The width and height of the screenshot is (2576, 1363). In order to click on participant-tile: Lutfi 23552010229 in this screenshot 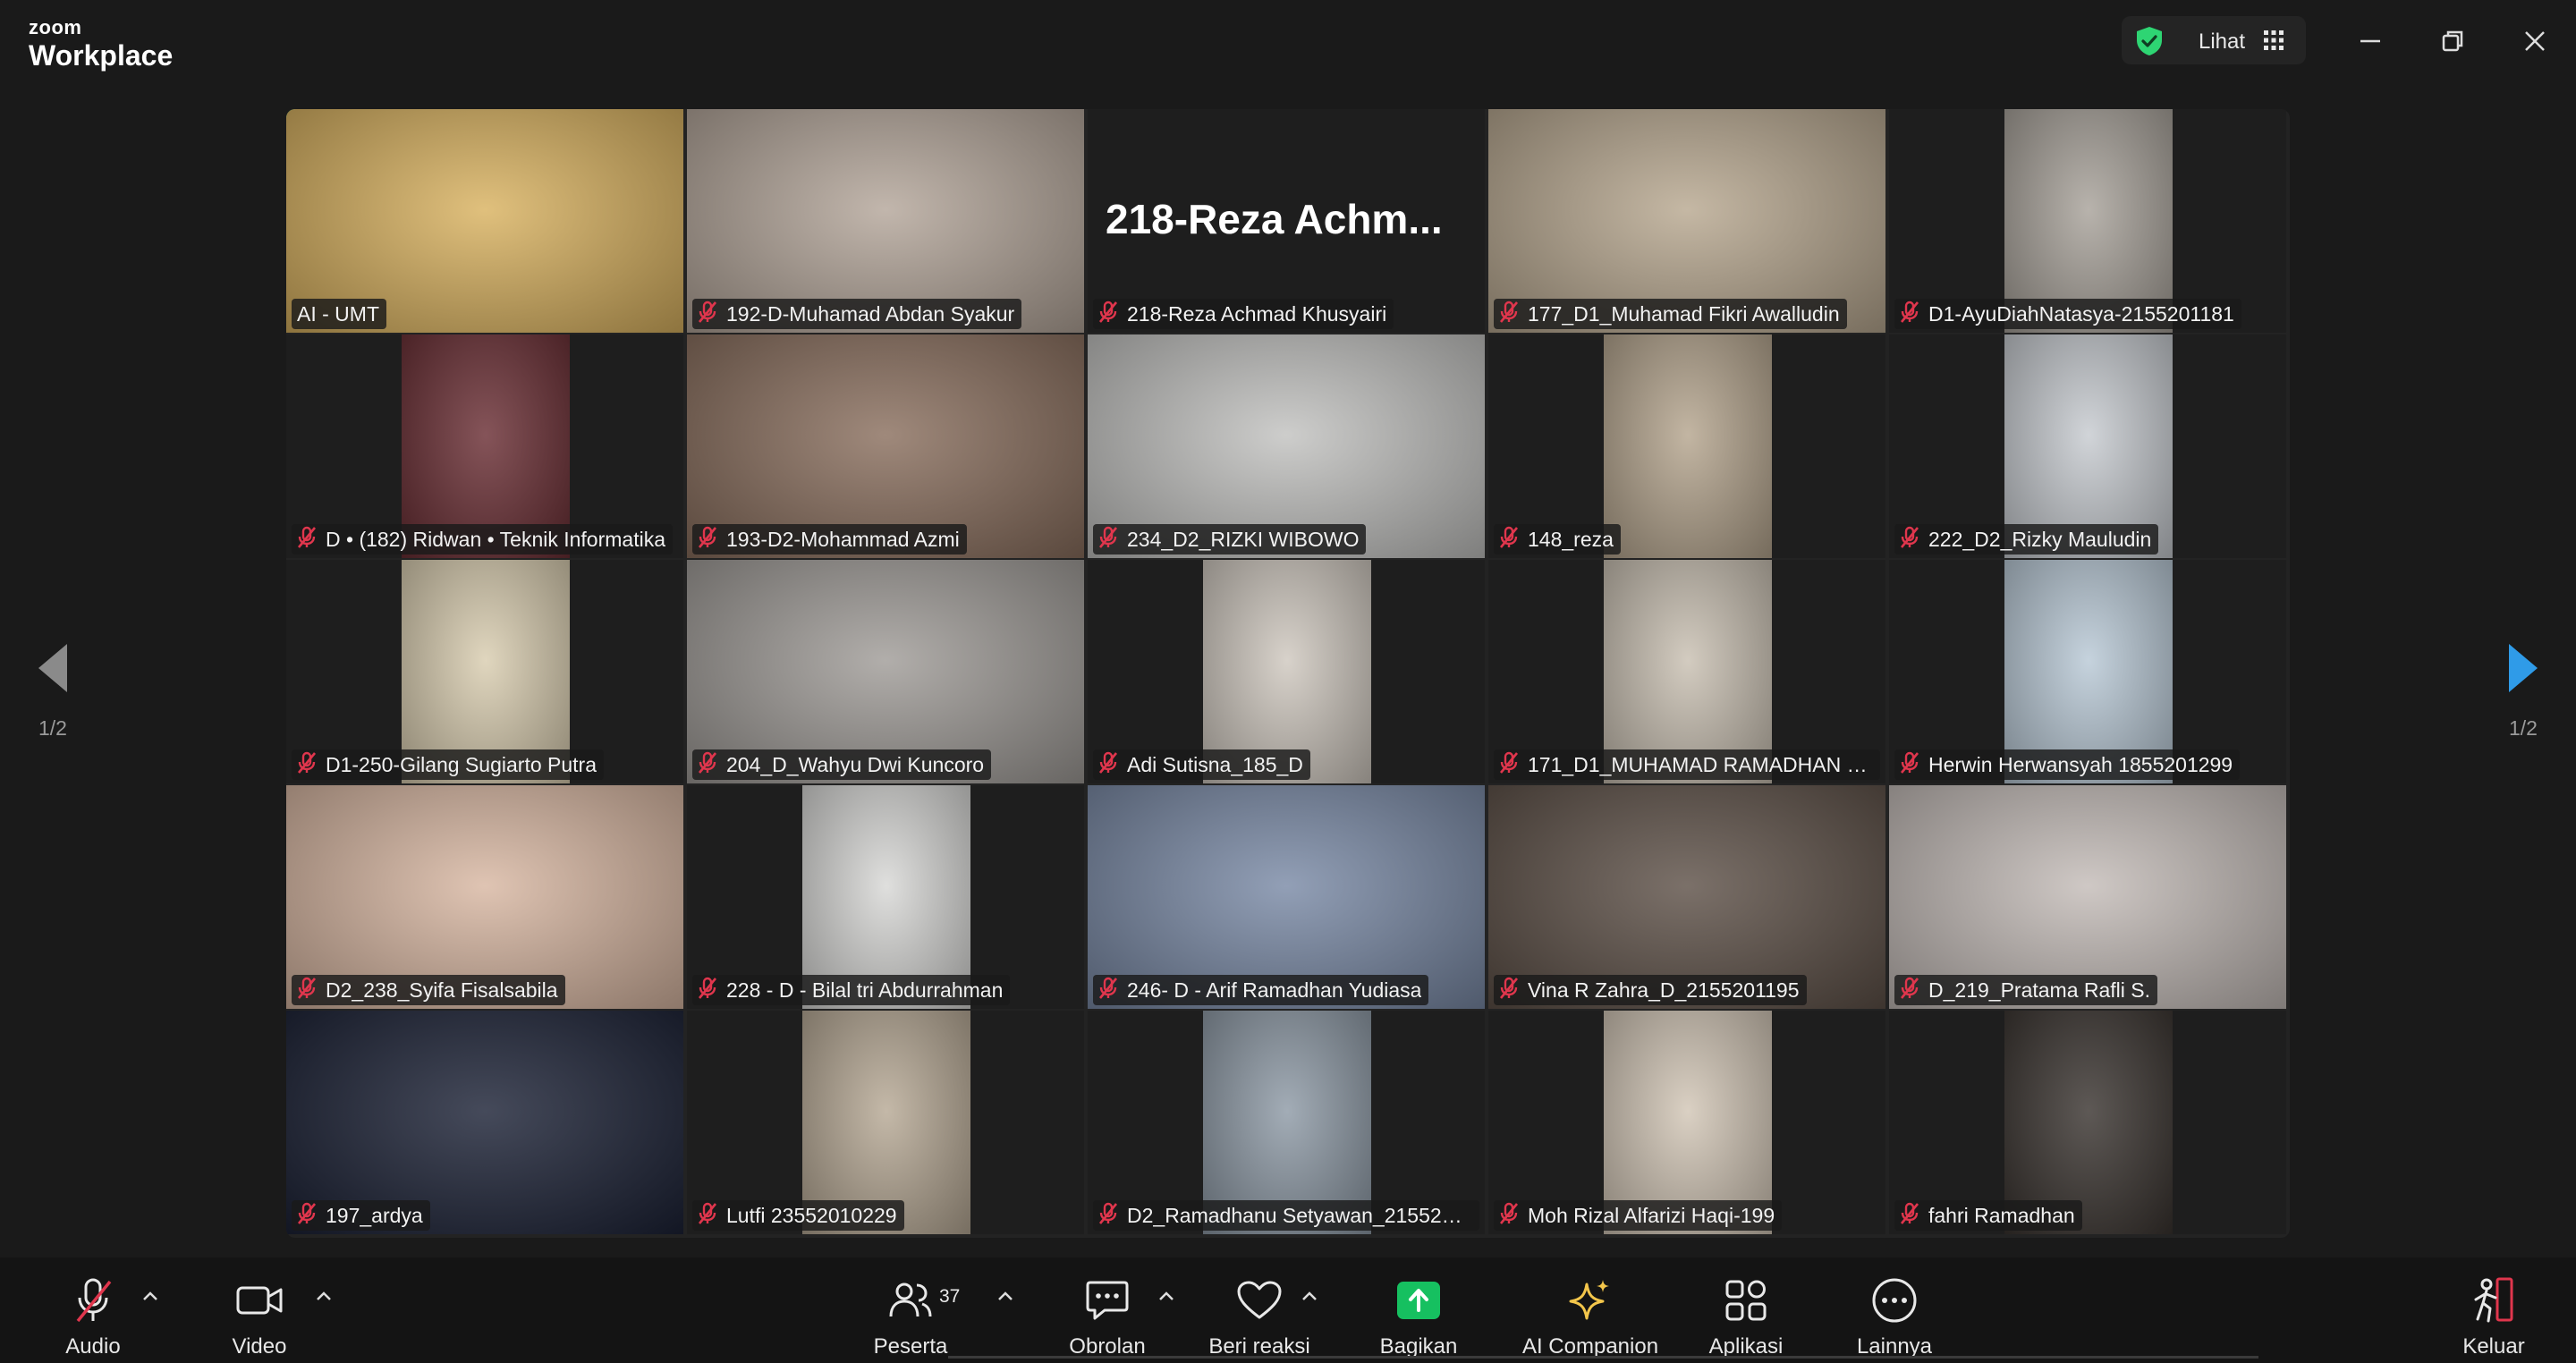, I will do `click(885, 1122)`.